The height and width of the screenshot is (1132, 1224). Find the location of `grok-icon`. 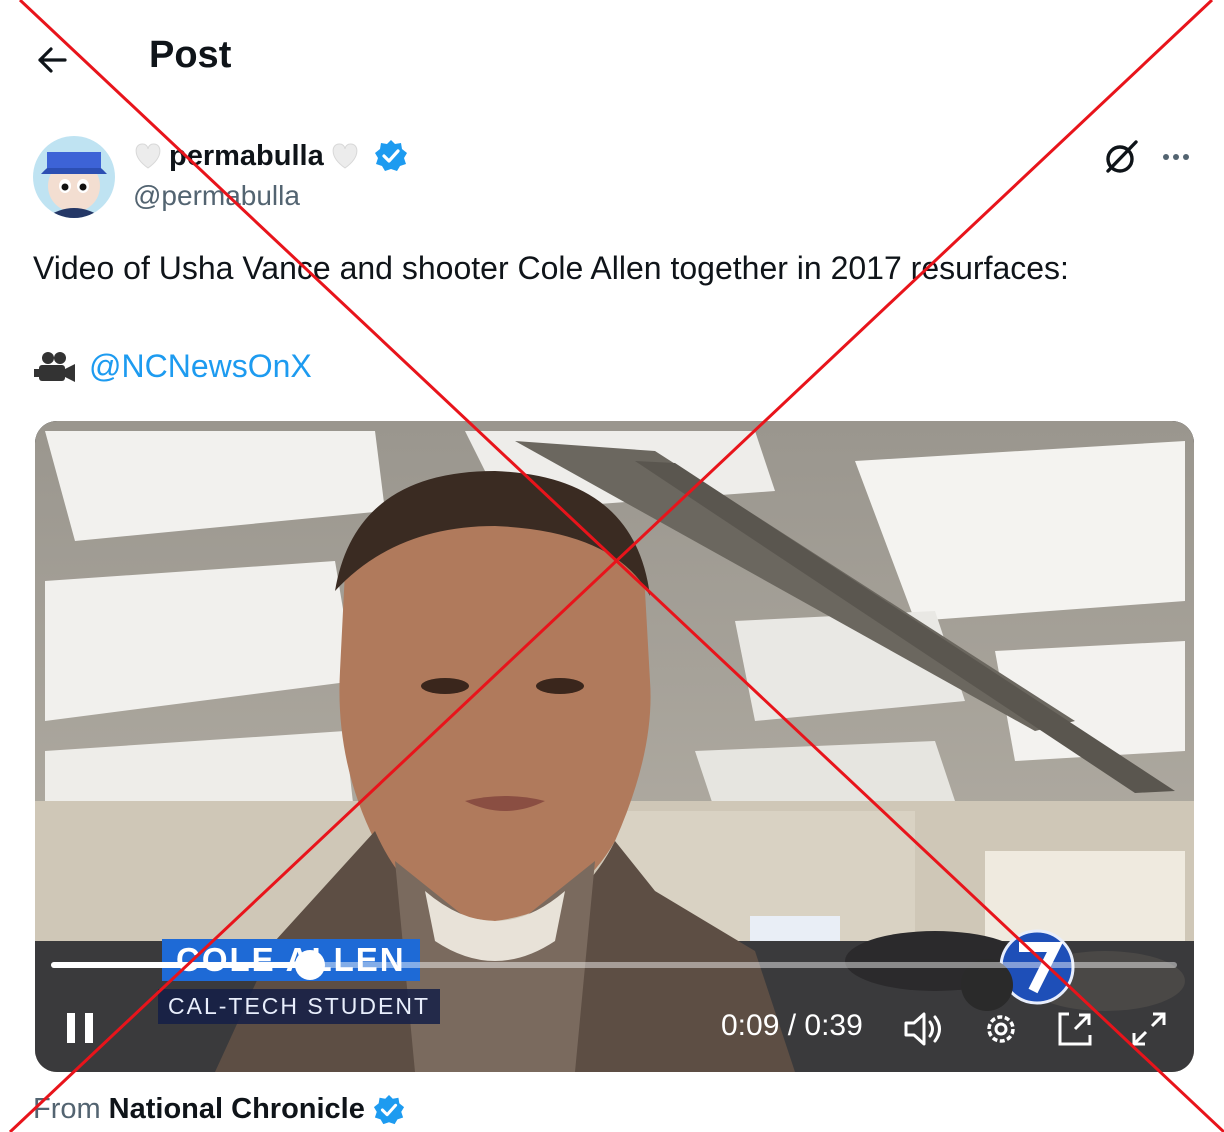

grok-icon is located at coordinates (1121, 157).